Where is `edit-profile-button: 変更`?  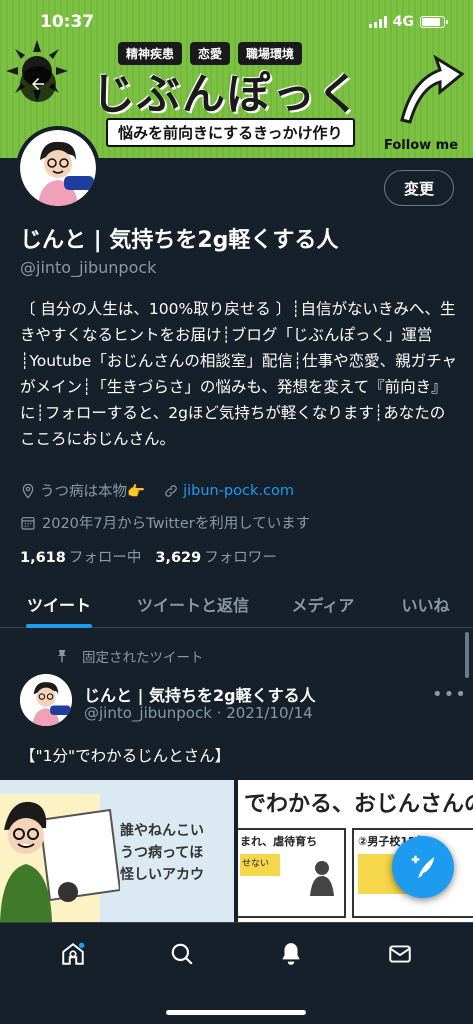 edit-profile-button: 変更 is located at coordinates (419, 188).